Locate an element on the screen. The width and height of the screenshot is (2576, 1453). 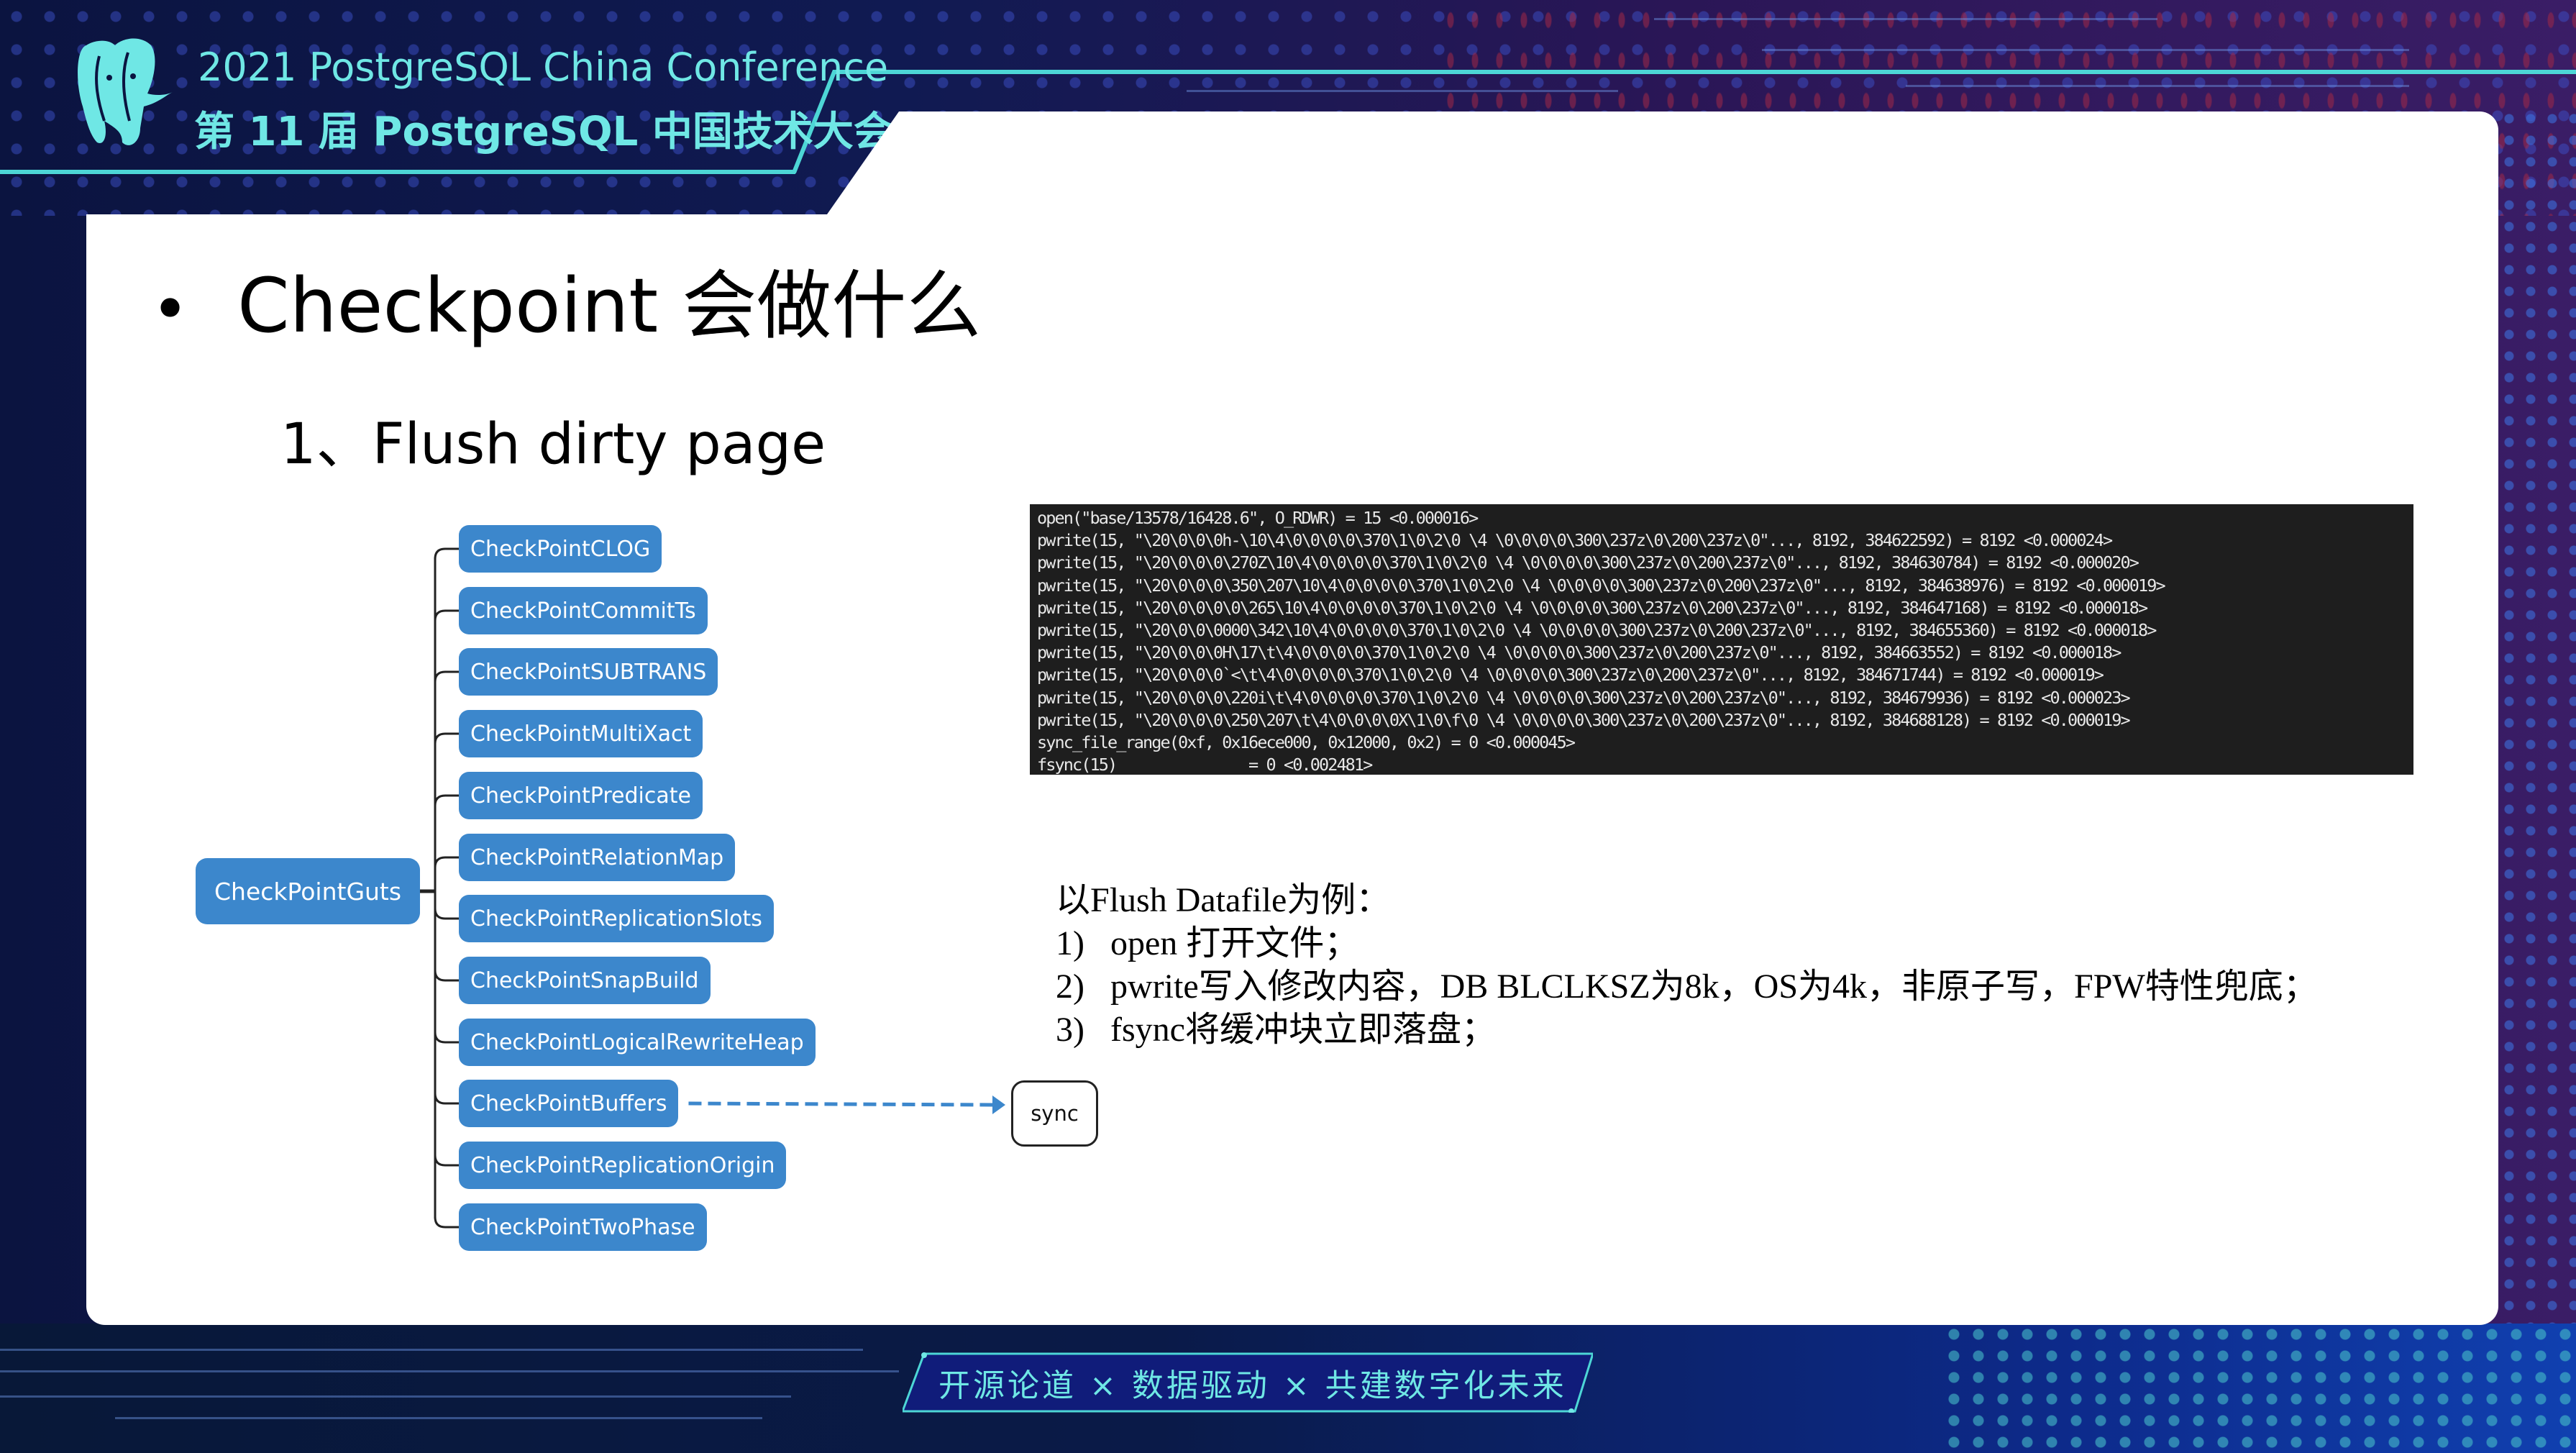
notes-intro: 以Flush Datafile为例： is located at coordinates (1223, 900).